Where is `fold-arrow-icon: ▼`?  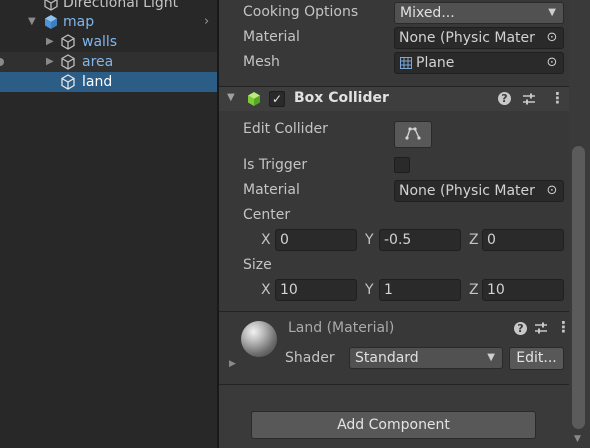 fold-arrow-icon: ▼ is located at coordinates (231, 97).